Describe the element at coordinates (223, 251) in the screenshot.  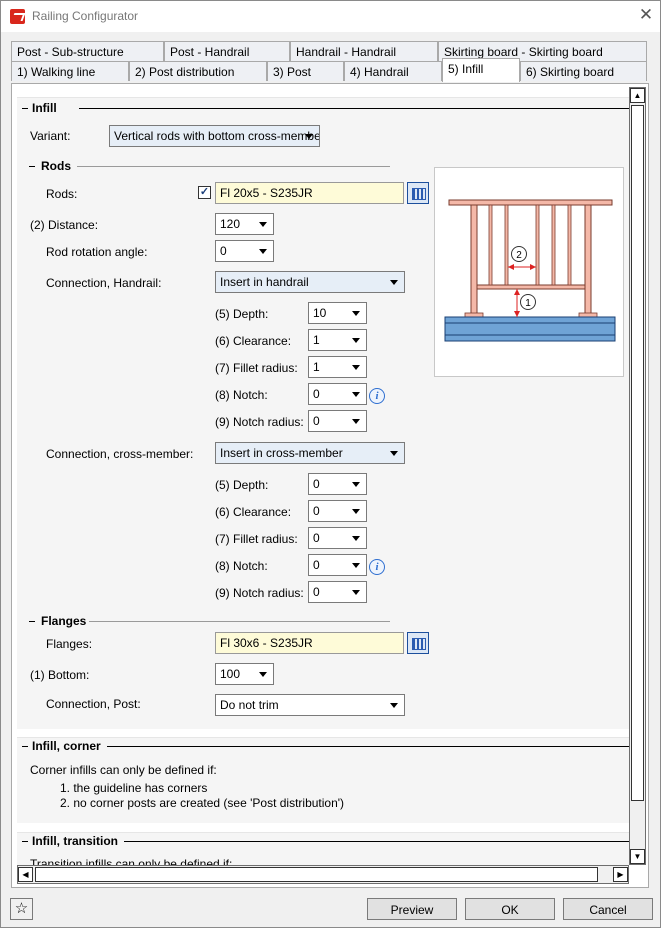
I see `rotation-value: 0` at that location.